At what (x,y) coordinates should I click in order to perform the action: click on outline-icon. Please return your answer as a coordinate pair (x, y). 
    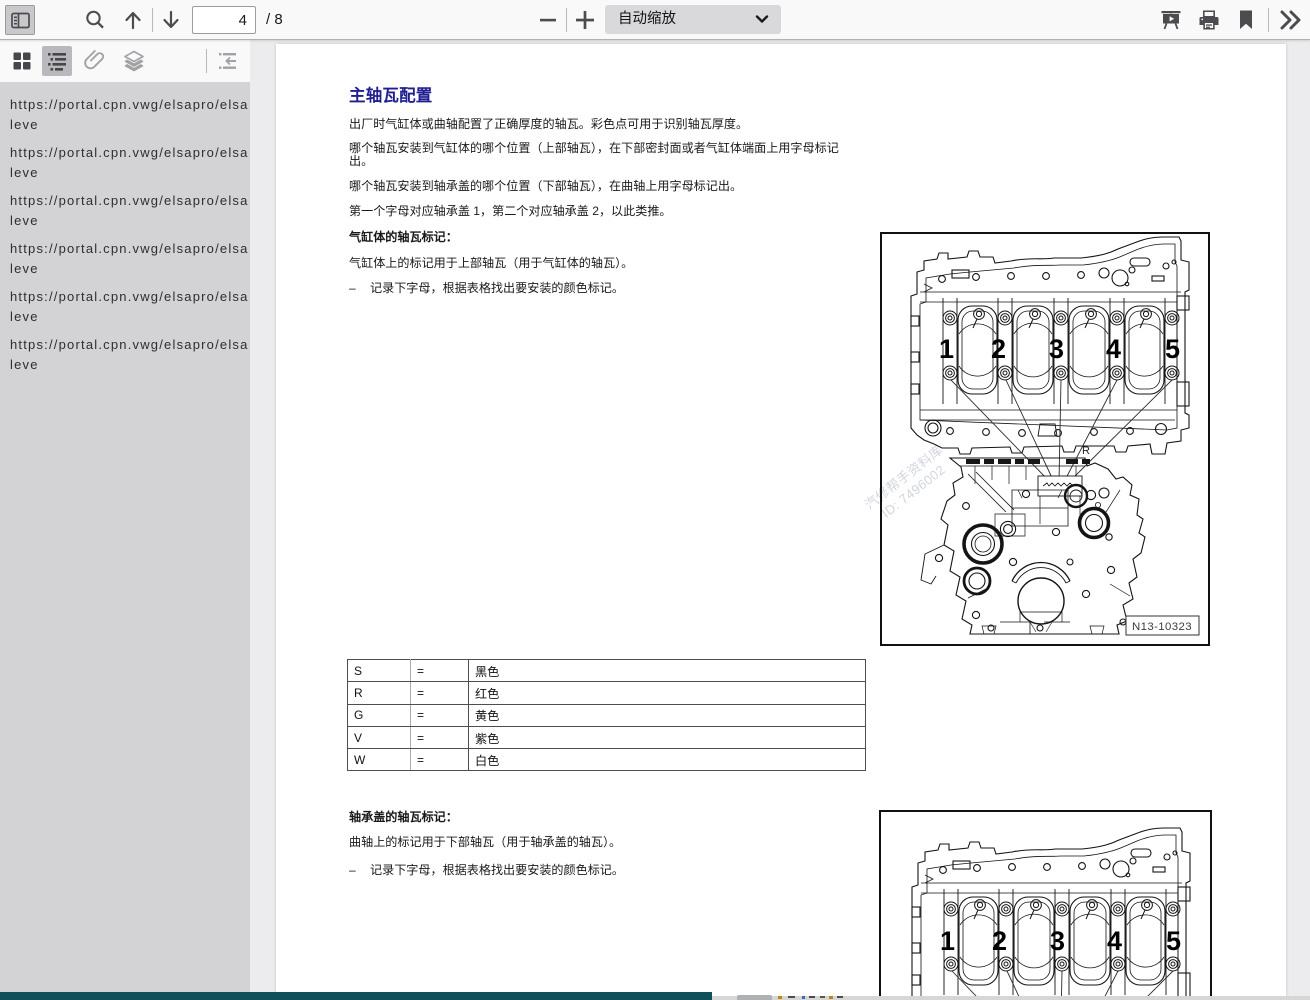
    Looking at the image, I should click on (57, 61).